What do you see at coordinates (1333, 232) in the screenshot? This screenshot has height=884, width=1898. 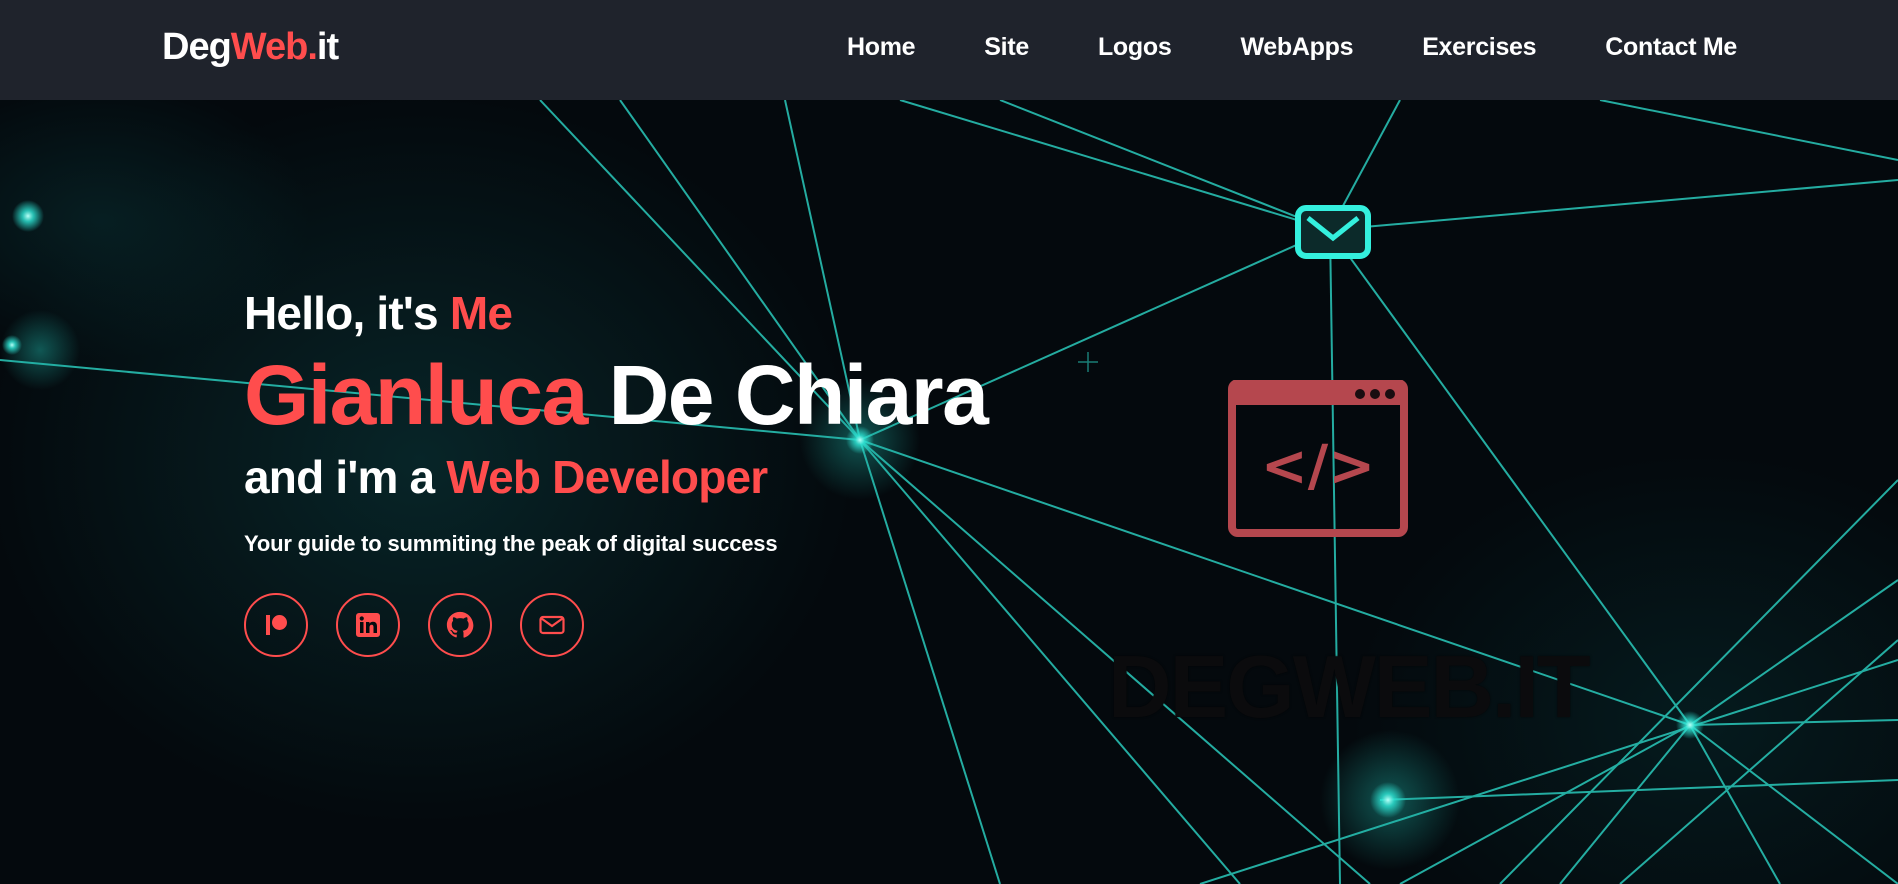 I see `envelope-node-icon` at bounding box center [1333, 232].